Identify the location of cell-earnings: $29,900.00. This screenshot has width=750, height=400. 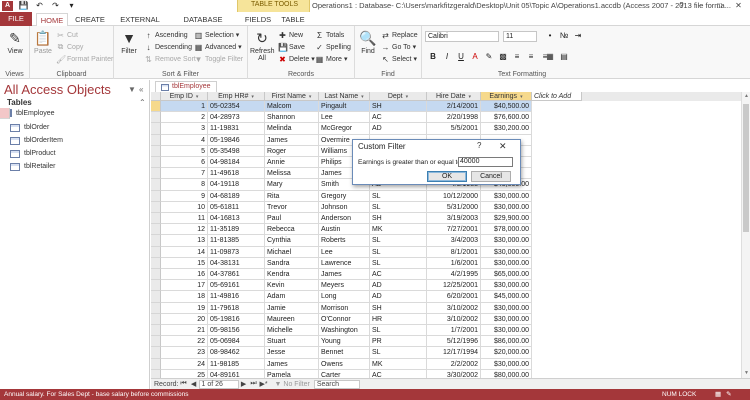
(506, 219).